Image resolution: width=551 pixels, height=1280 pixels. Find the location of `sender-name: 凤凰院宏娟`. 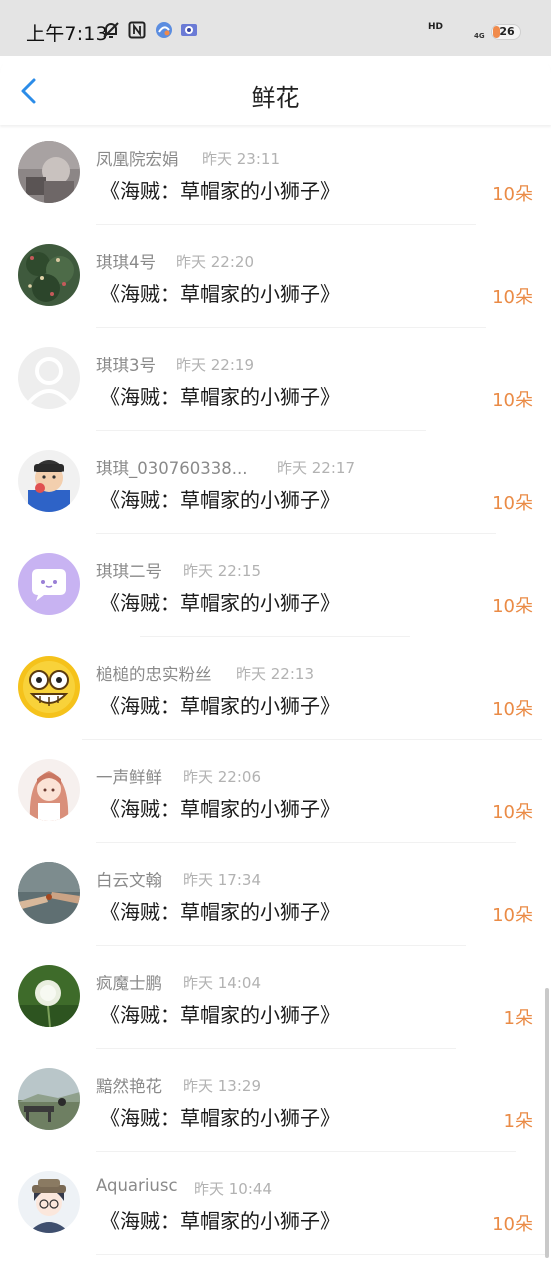

sender-name: 凤凰院宏娟 is located at coordinates (137, 158).